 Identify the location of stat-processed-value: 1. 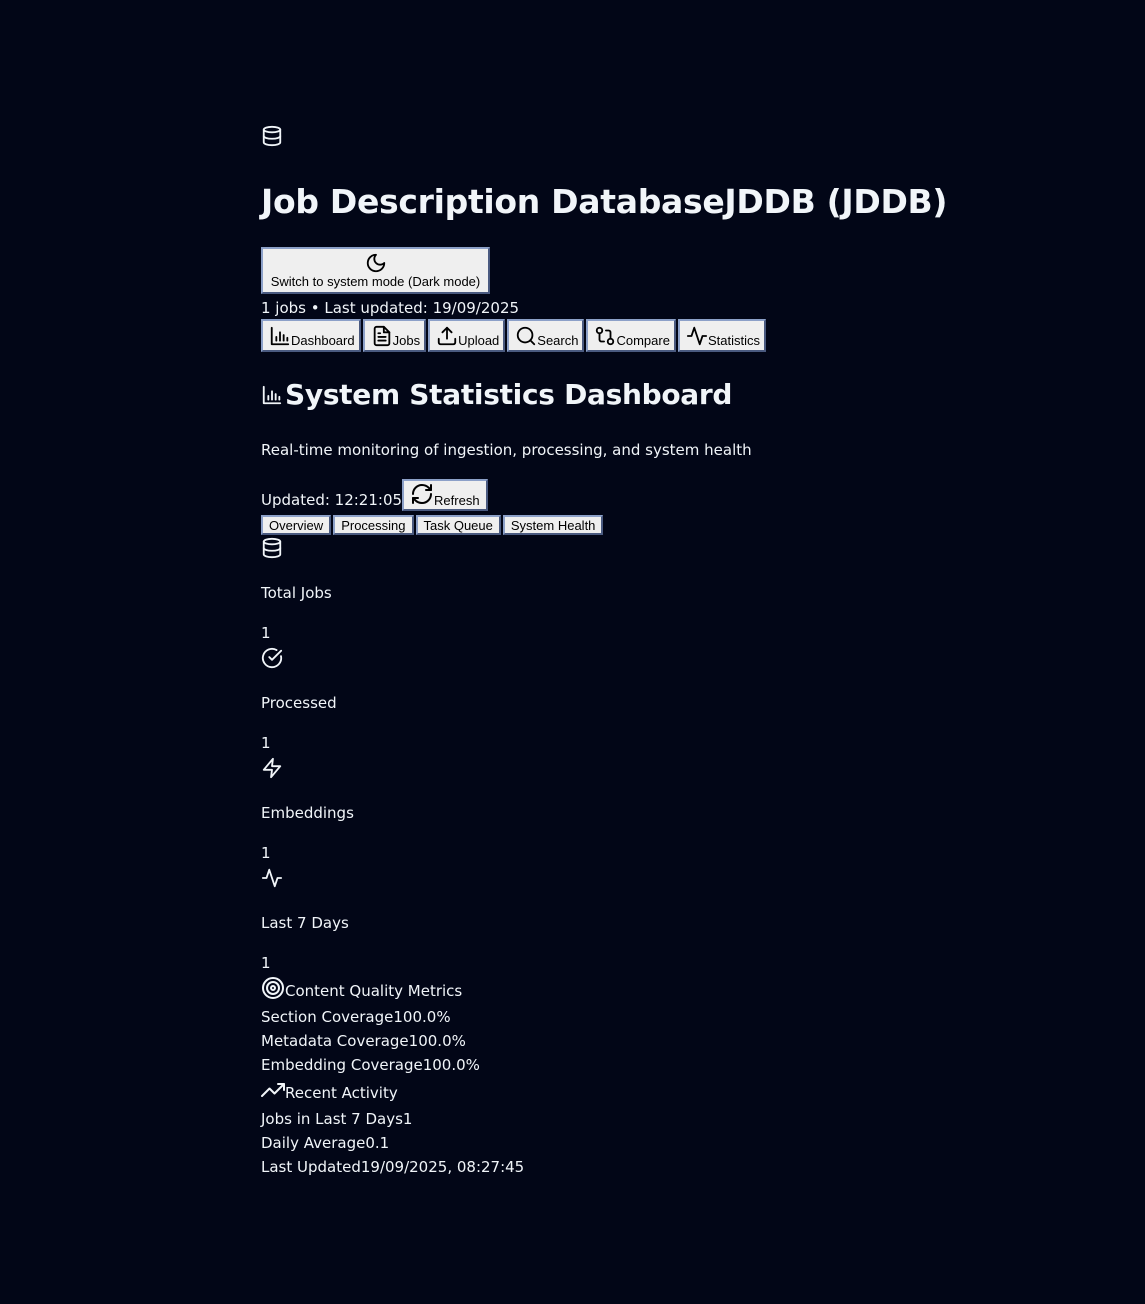
(266, 743).